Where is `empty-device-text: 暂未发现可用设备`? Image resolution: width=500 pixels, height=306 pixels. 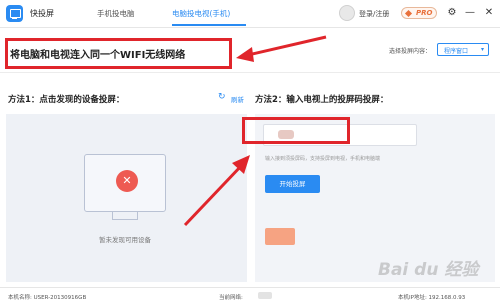 empty-device-text: 暂未发现可用设备 is located at coordinates (125, 240).